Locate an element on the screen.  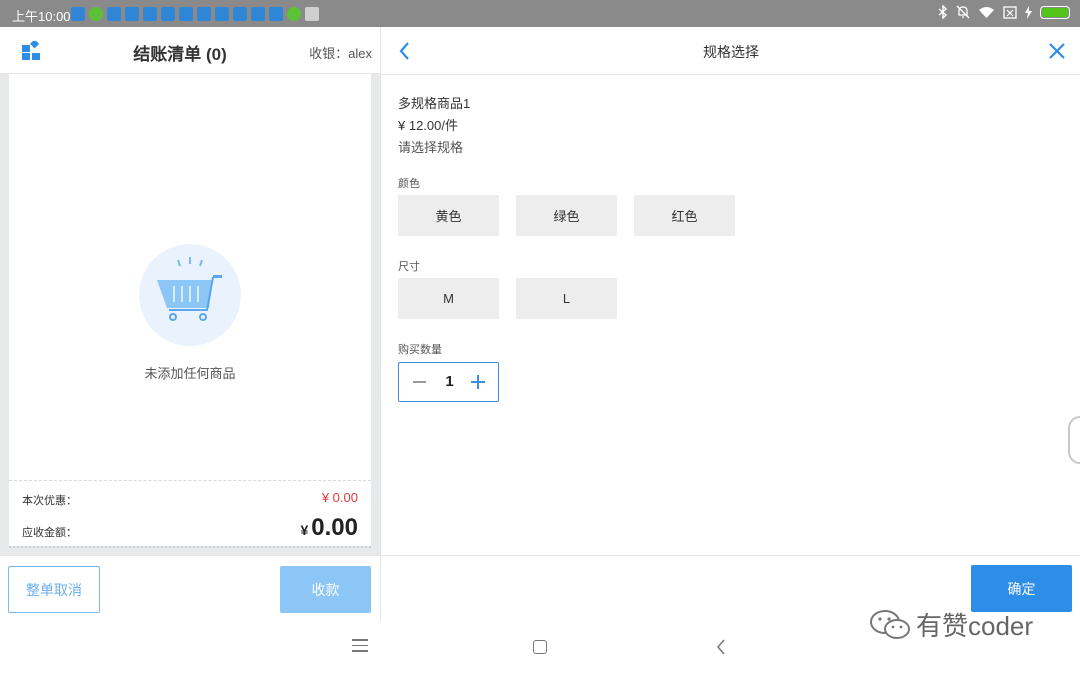
bluetooth-icon is located at coordinates (943, 12).